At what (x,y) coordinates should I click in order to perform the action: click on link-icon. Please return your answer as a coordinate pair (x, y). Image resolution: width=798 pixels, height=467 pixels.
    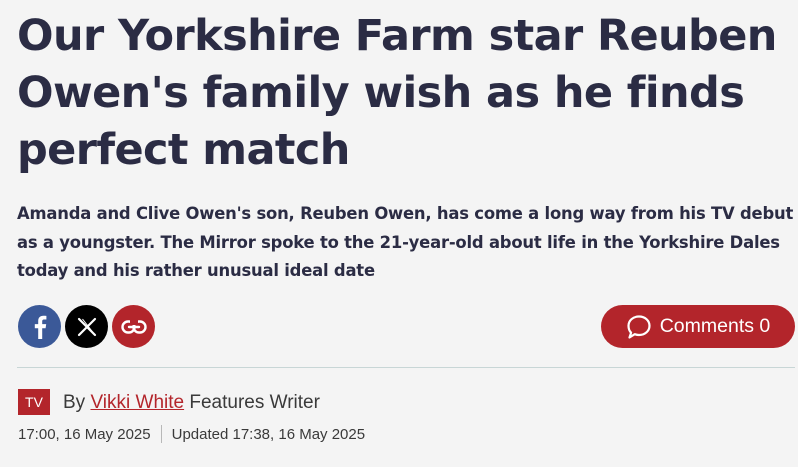
    Looking at the image, I should click on (133, 326).